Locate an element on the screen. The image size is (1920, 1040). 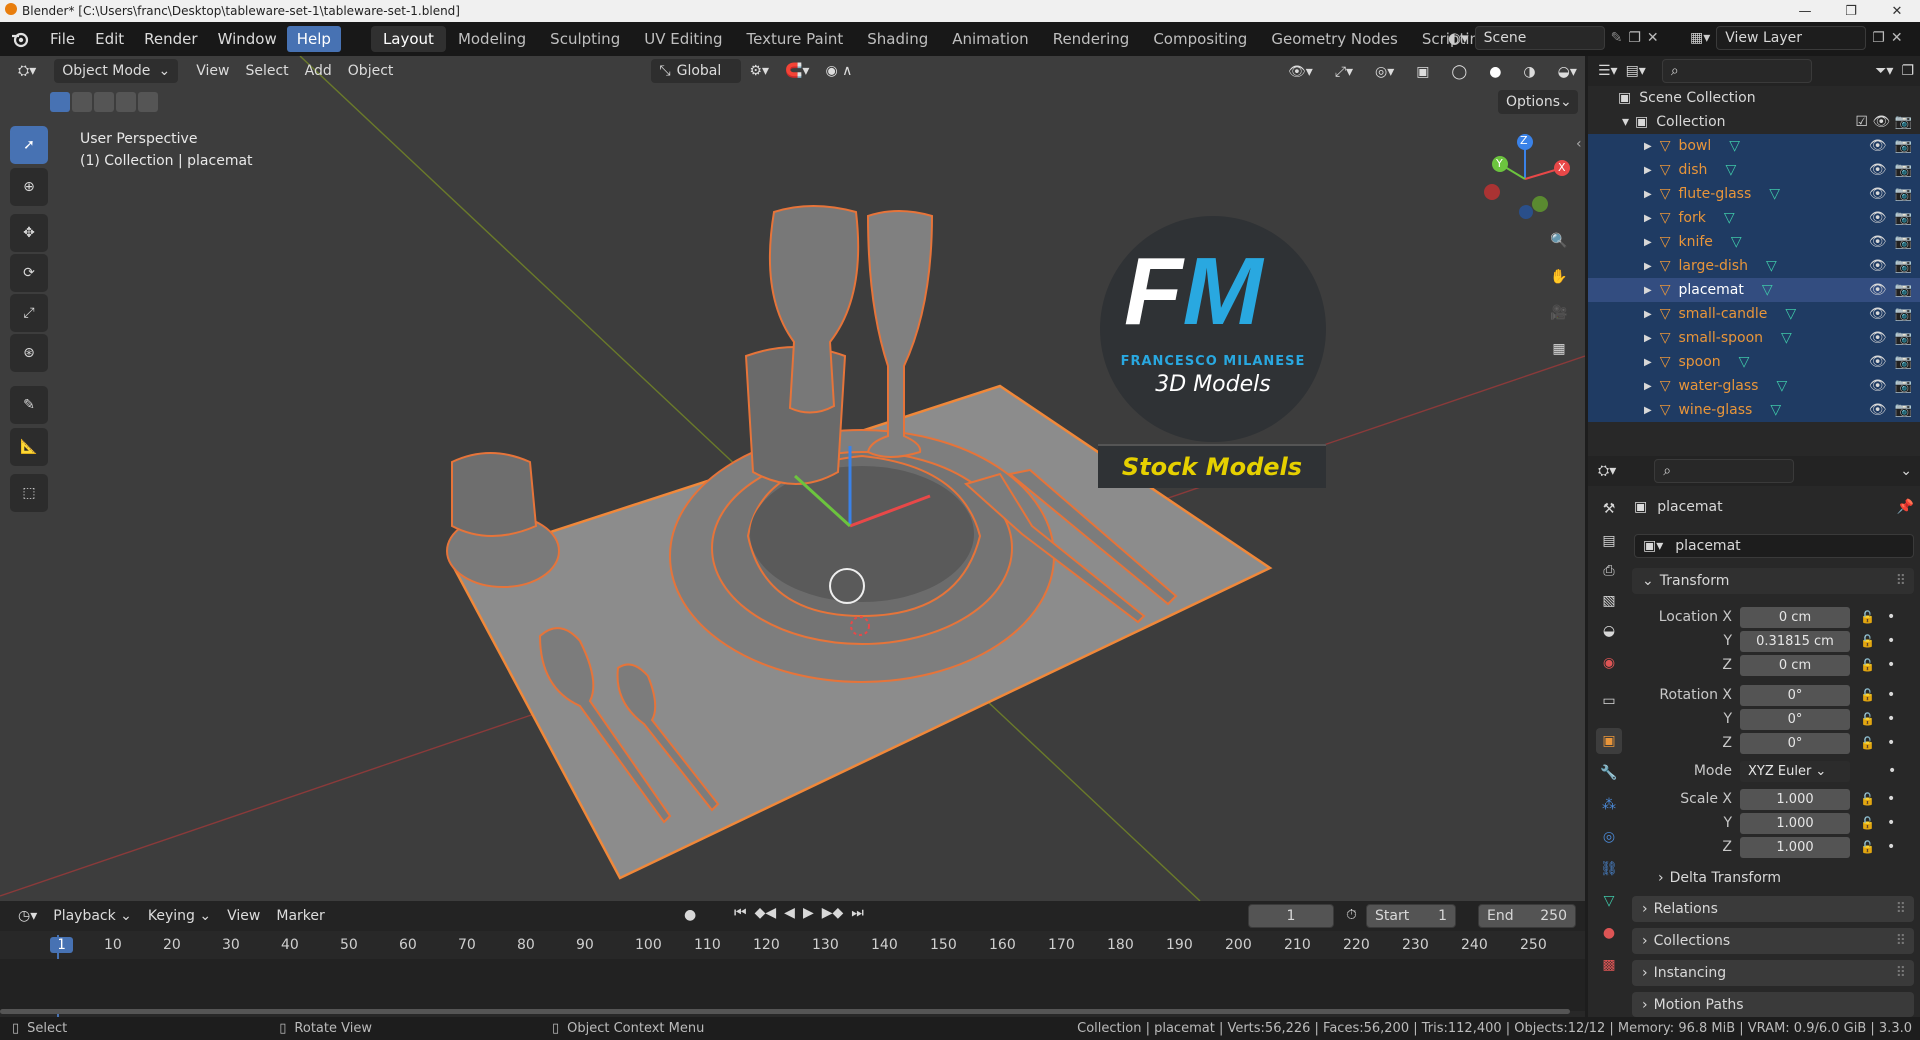
add-cube-tool: ⬚ is located at coordinates (29, 493).